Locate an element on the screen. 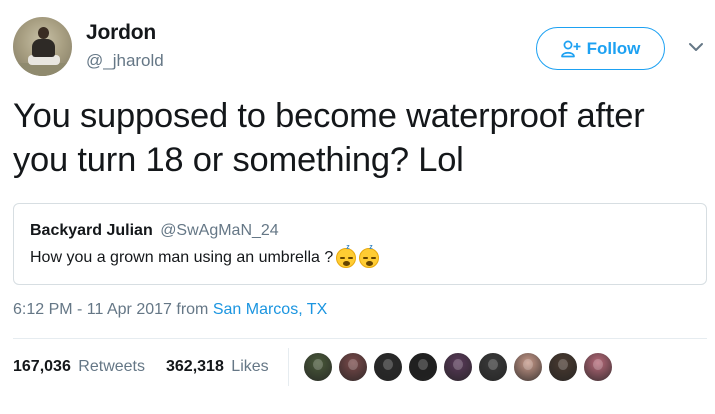 Image resolution: width=715 pixels, height=414 pixels. stats-separator is located at coordinates (288, 367).